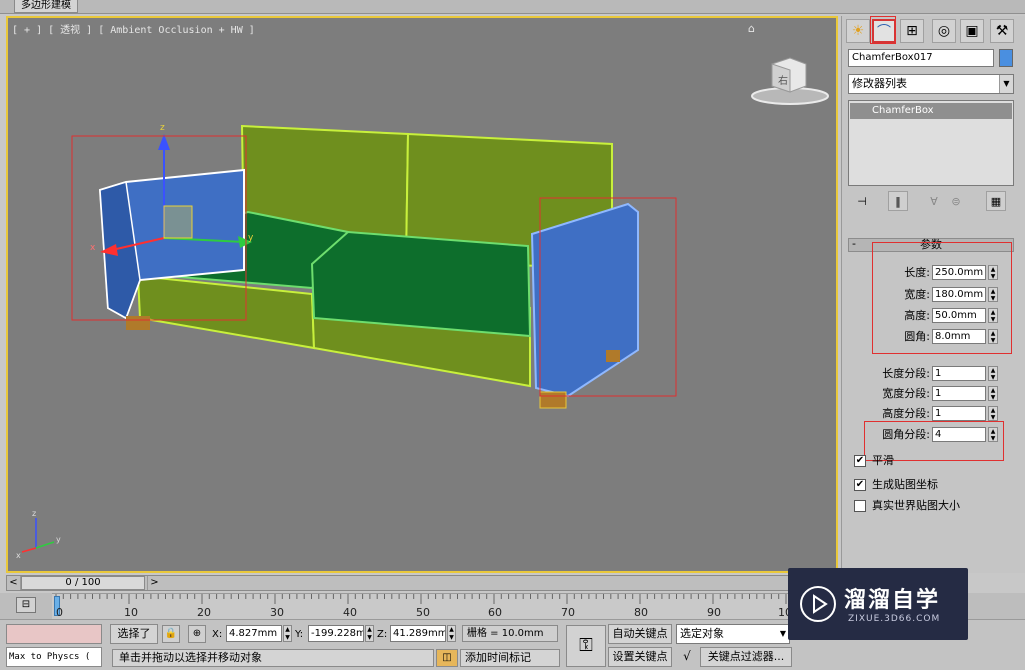 Image resolution: width=1025 pixels, height=670 pixels. What do you see at coordinates (134, 634) in the screenshot?
I see `selection-status: 选择了` at bounding box center [134, 634].